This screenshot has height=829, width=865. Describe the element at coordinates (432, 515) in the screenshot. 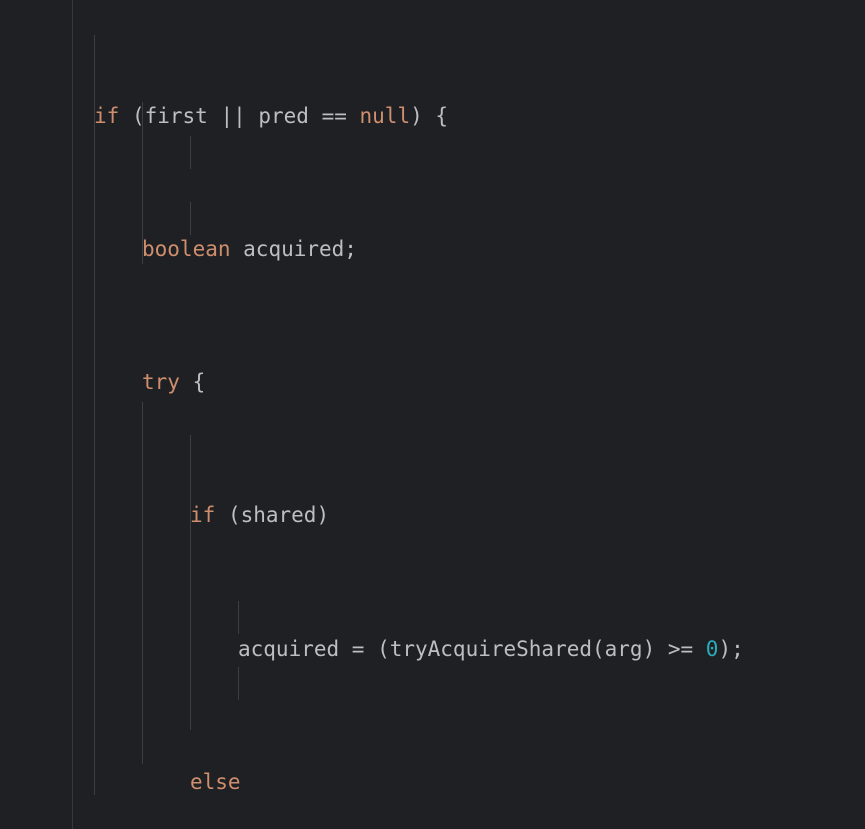

I see `code-line: if (shared)` at that location.